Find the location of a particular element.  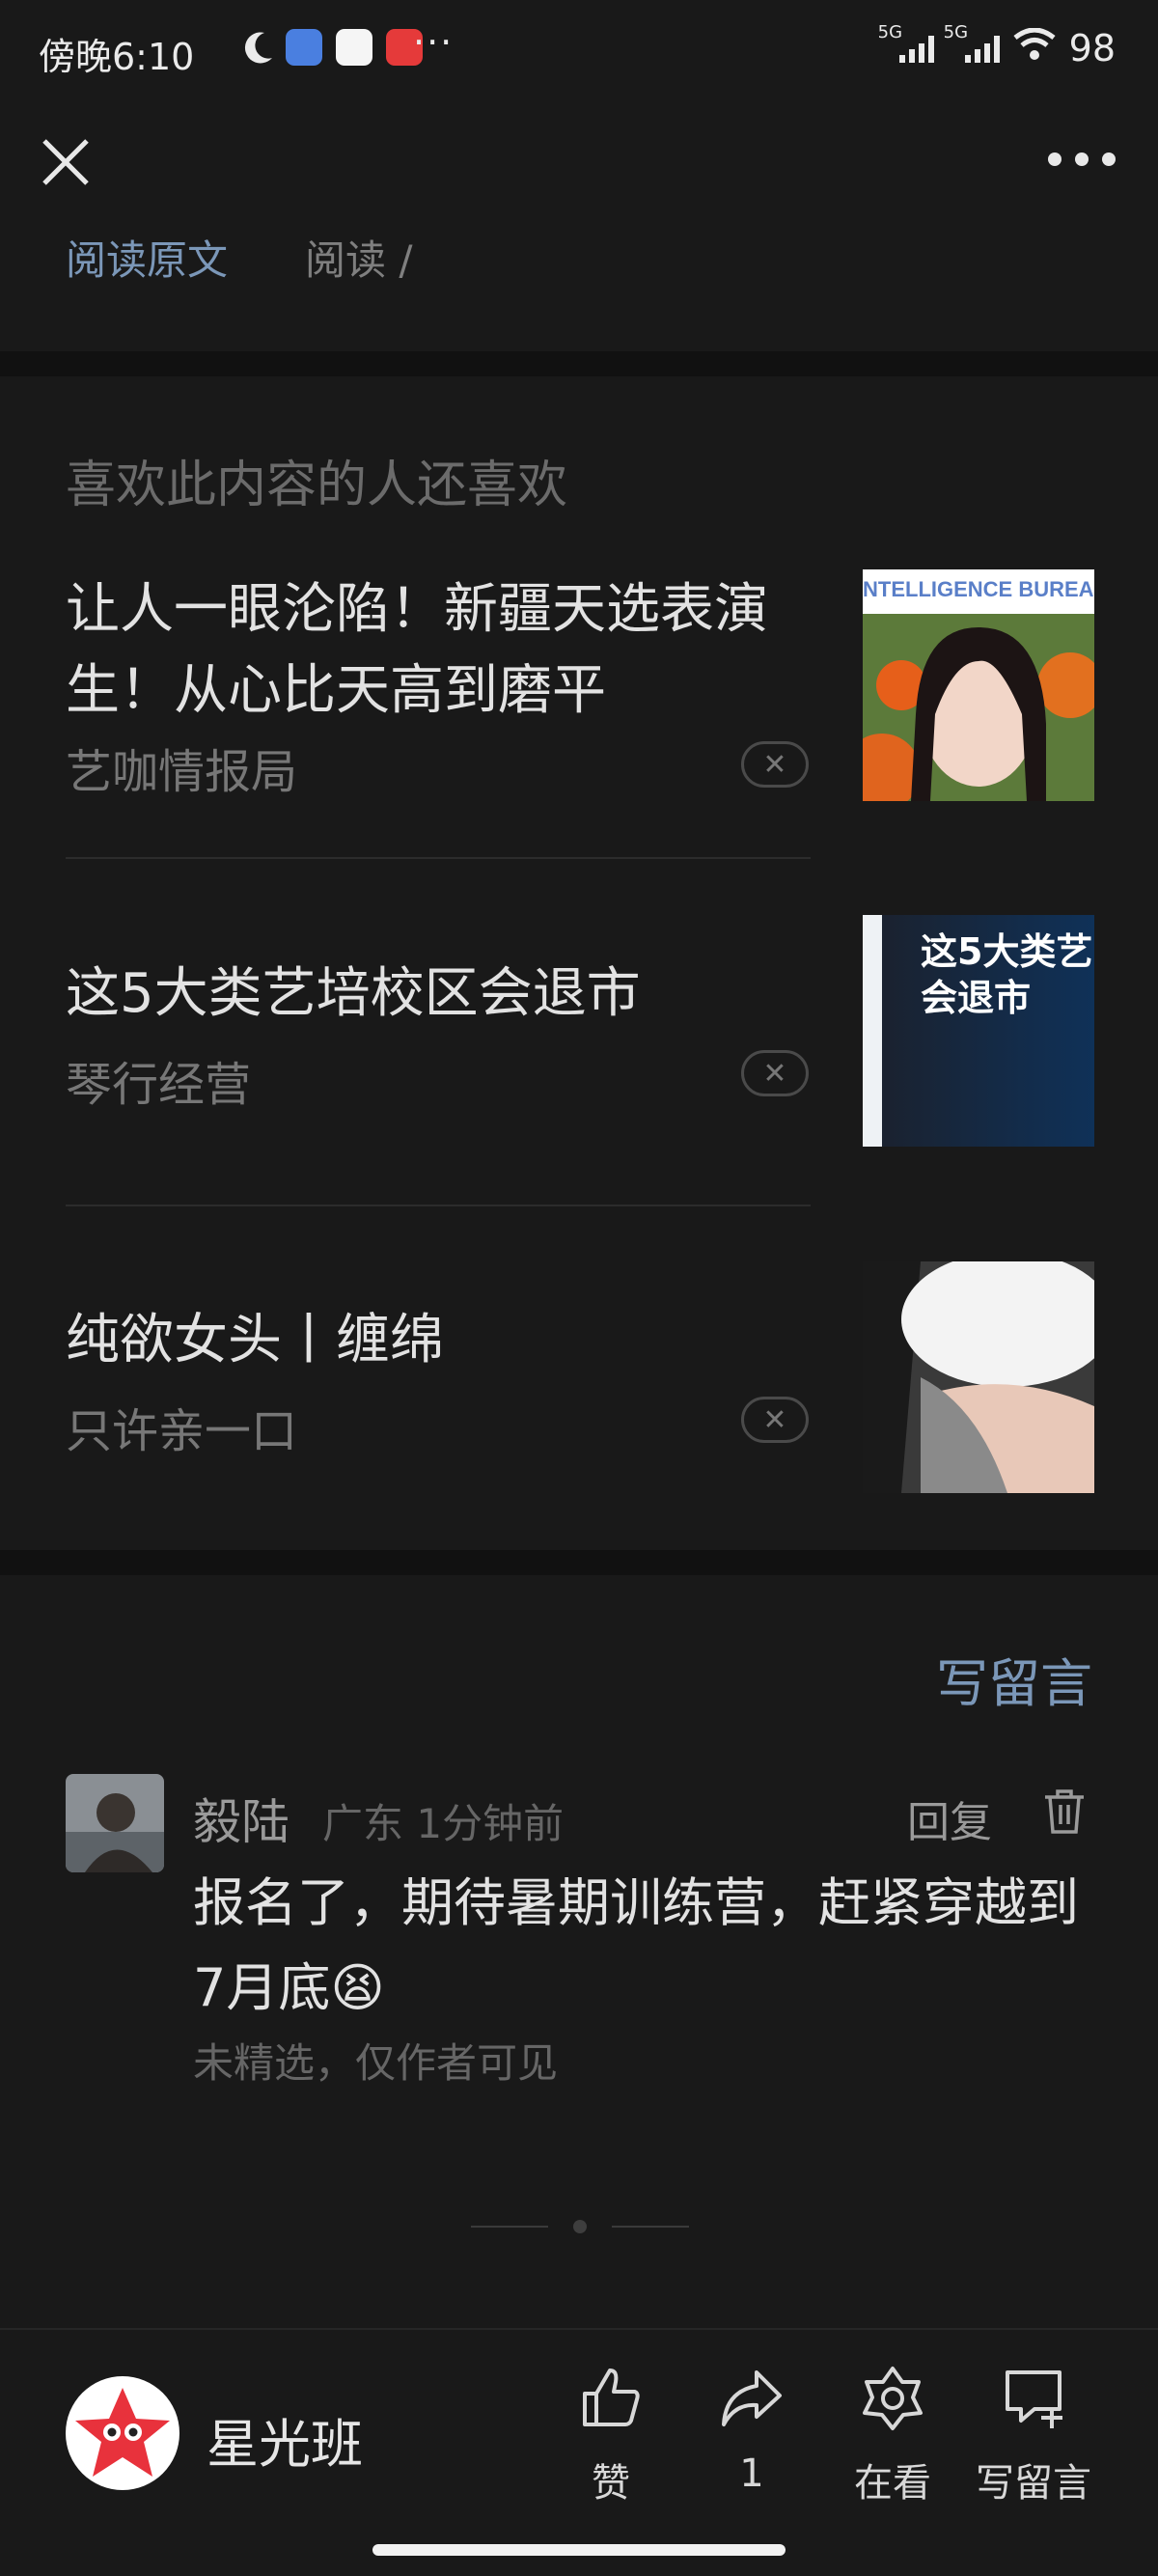

like-label: 赞 is located at coordinates (611, 2483).